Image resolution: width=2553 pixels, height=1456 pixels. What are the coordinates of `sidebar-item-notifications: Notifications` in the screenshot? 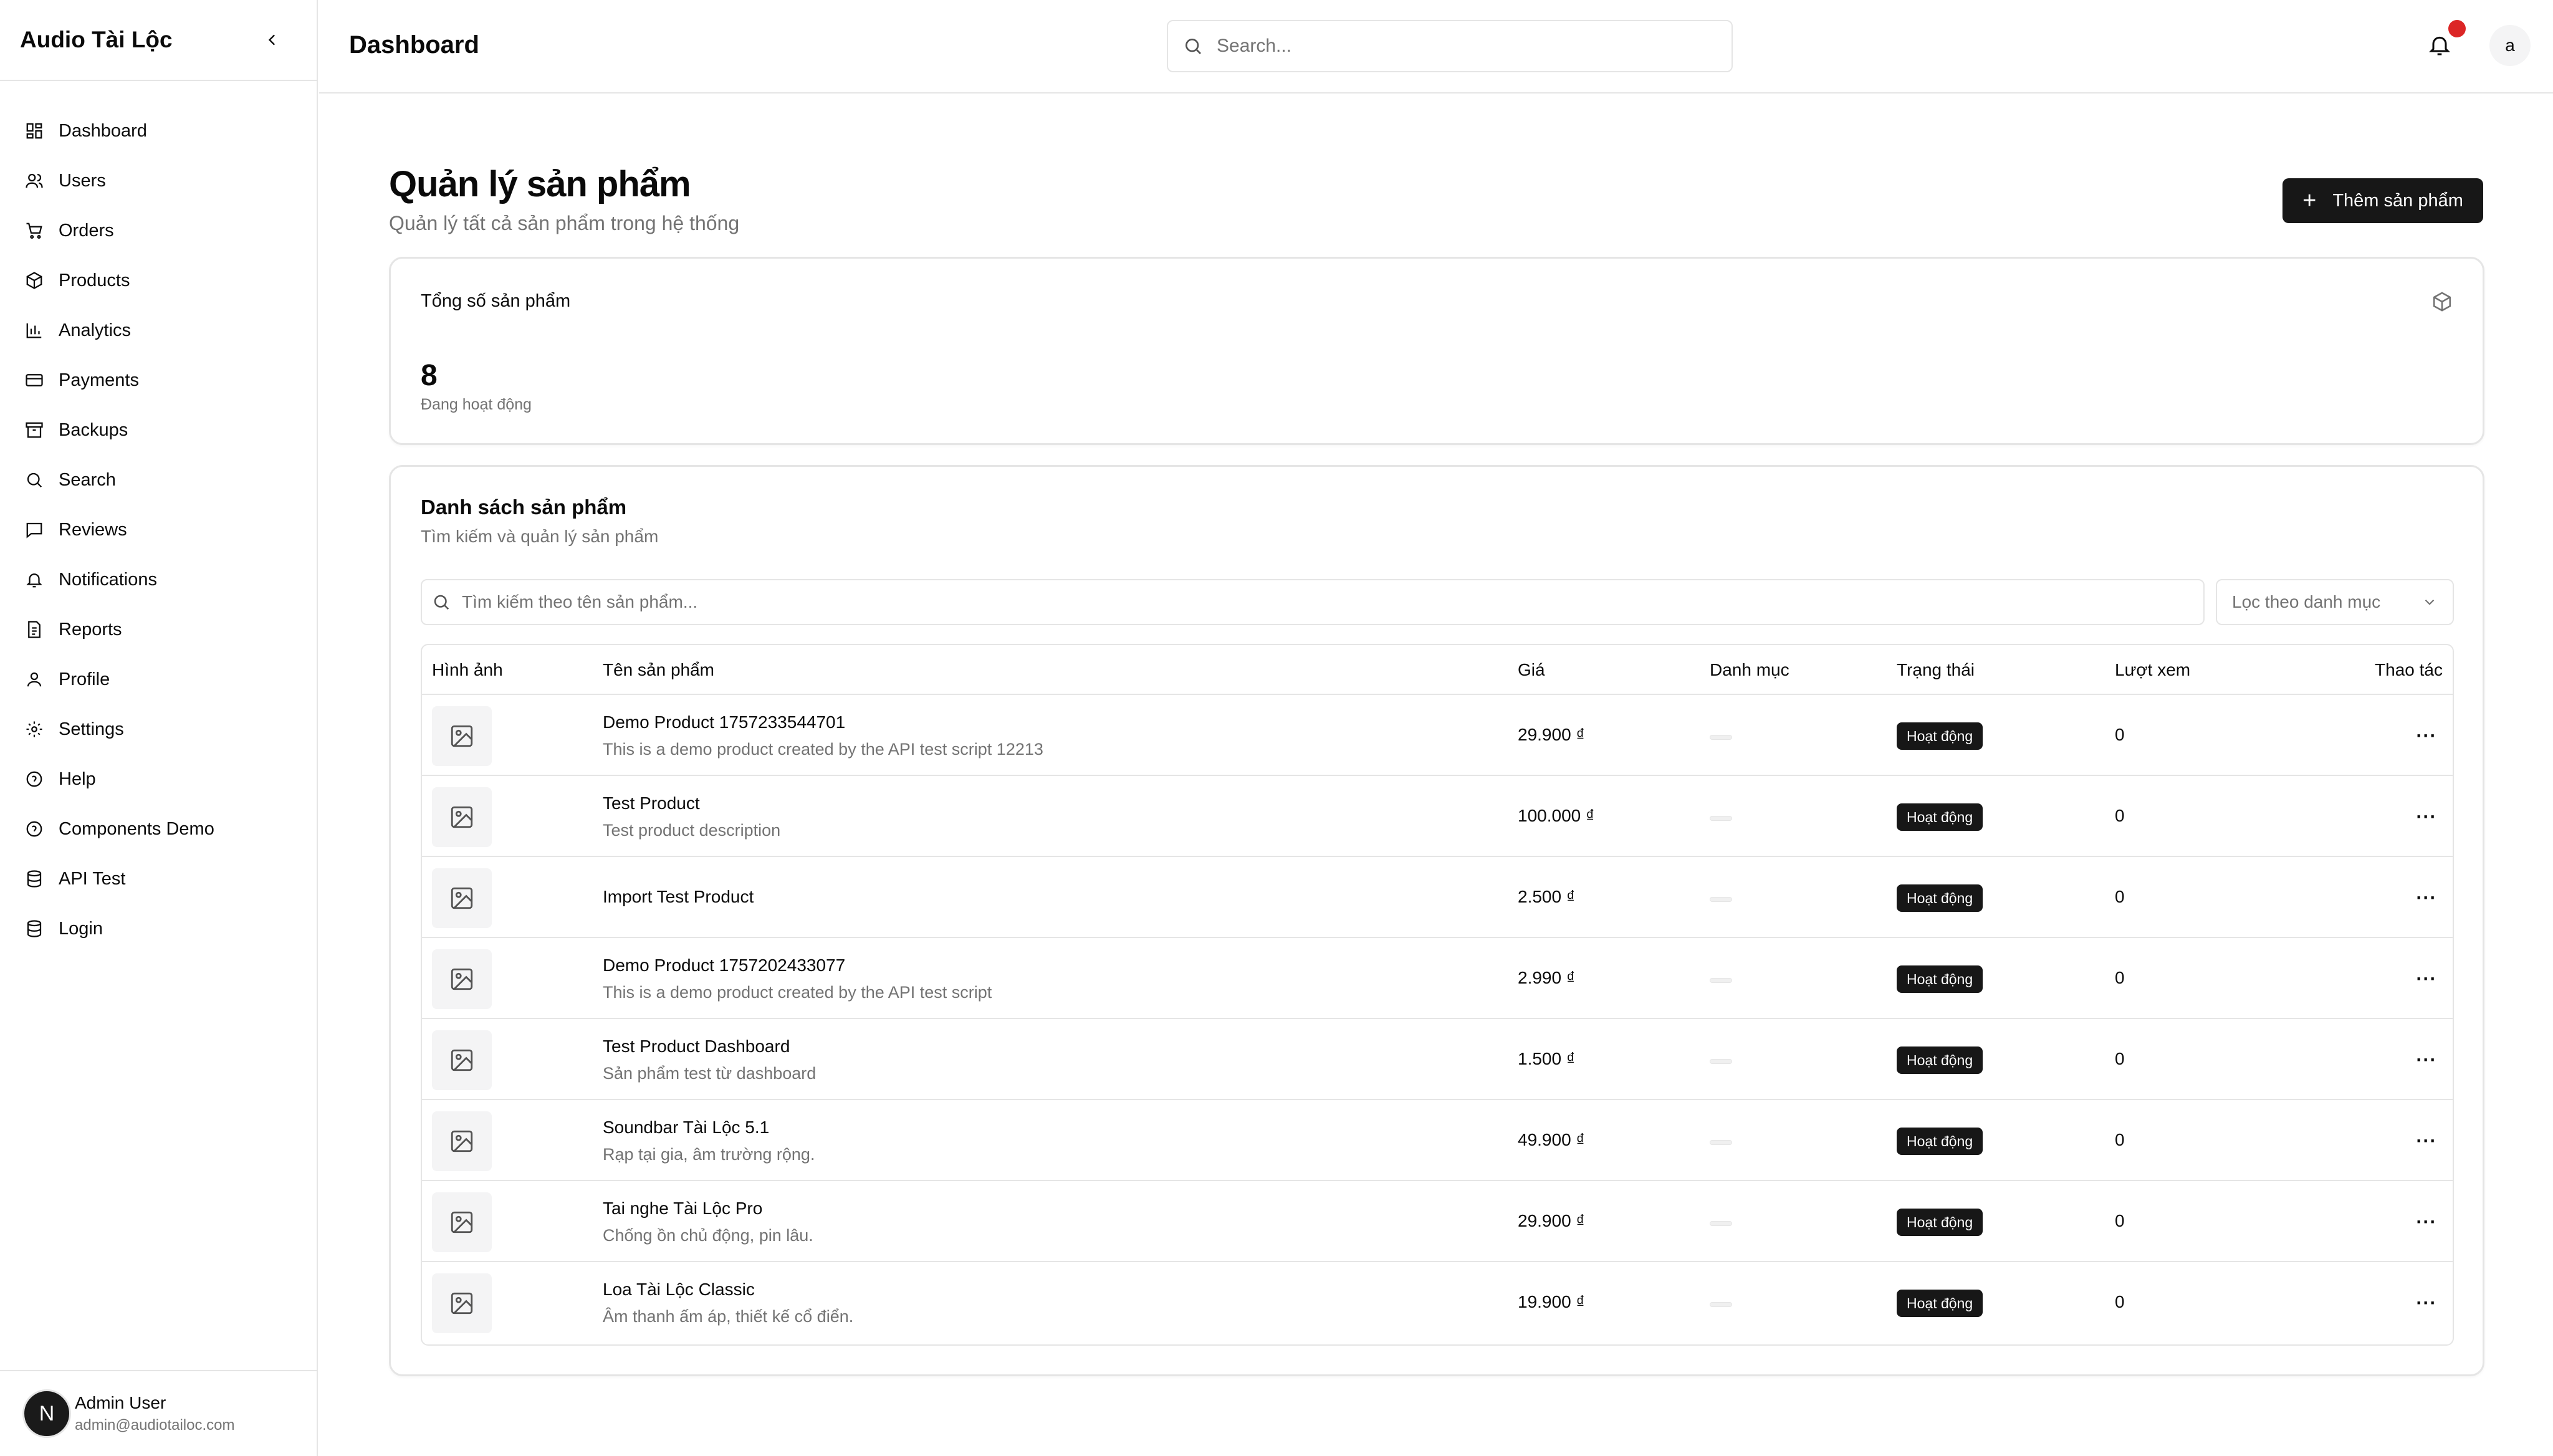 It's located at (158, 580).